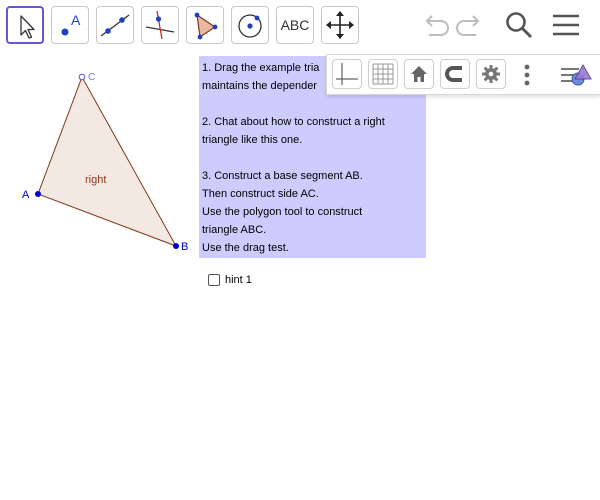 The image size is (600, 500). I want to click on style-bar-toggle-icon, so click(577, 75).